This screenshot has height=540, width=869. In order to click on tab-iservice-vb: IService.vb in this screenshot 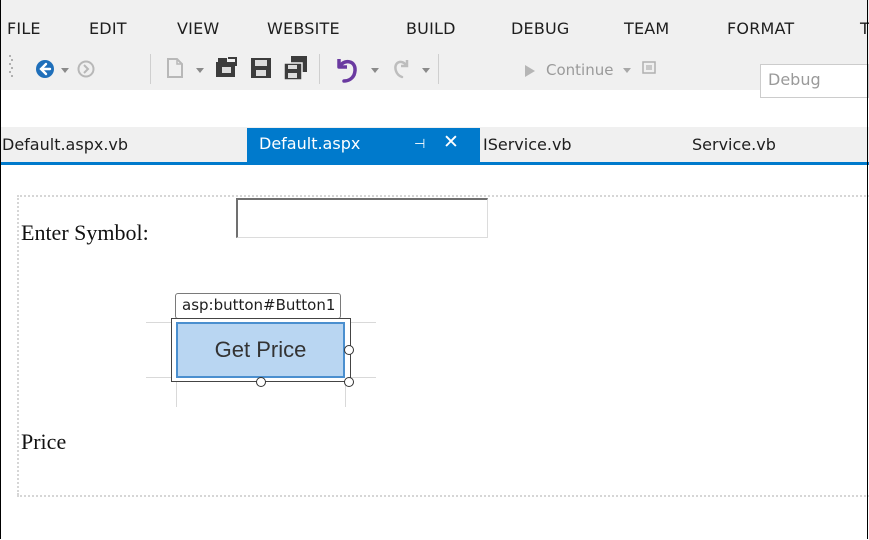, I will do `click(527, 144)`.